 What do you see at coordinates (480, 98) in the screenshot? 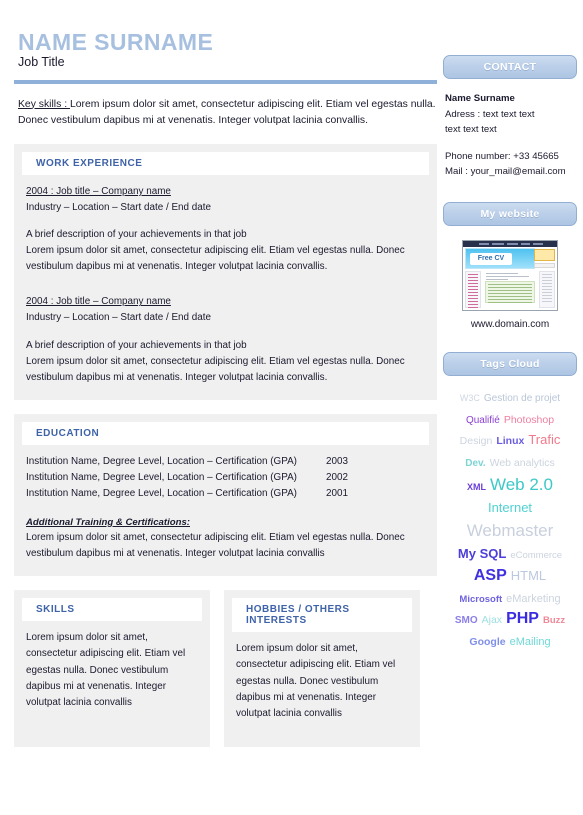
I see `contact-name: Name Surname` at bounding box center [480, 98].